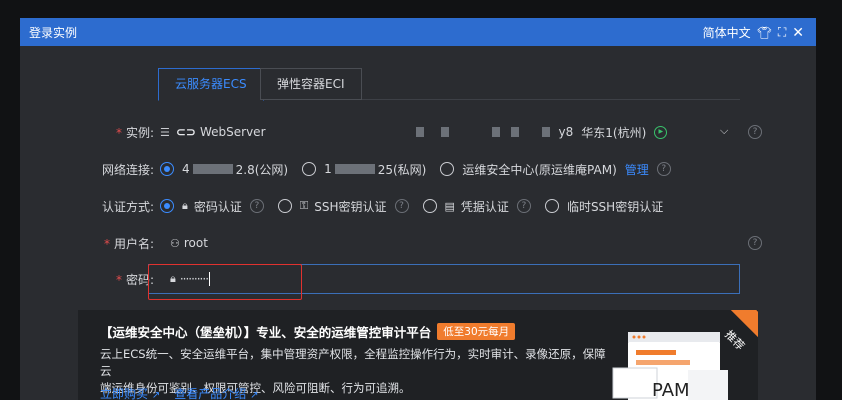 Image resolution: width=842 pixels, height=400 pixels. Describe the element at coordinates (418, 279) in the screenshot. I see `password-row: * 密码: 🔒︎ ··········` at that location.